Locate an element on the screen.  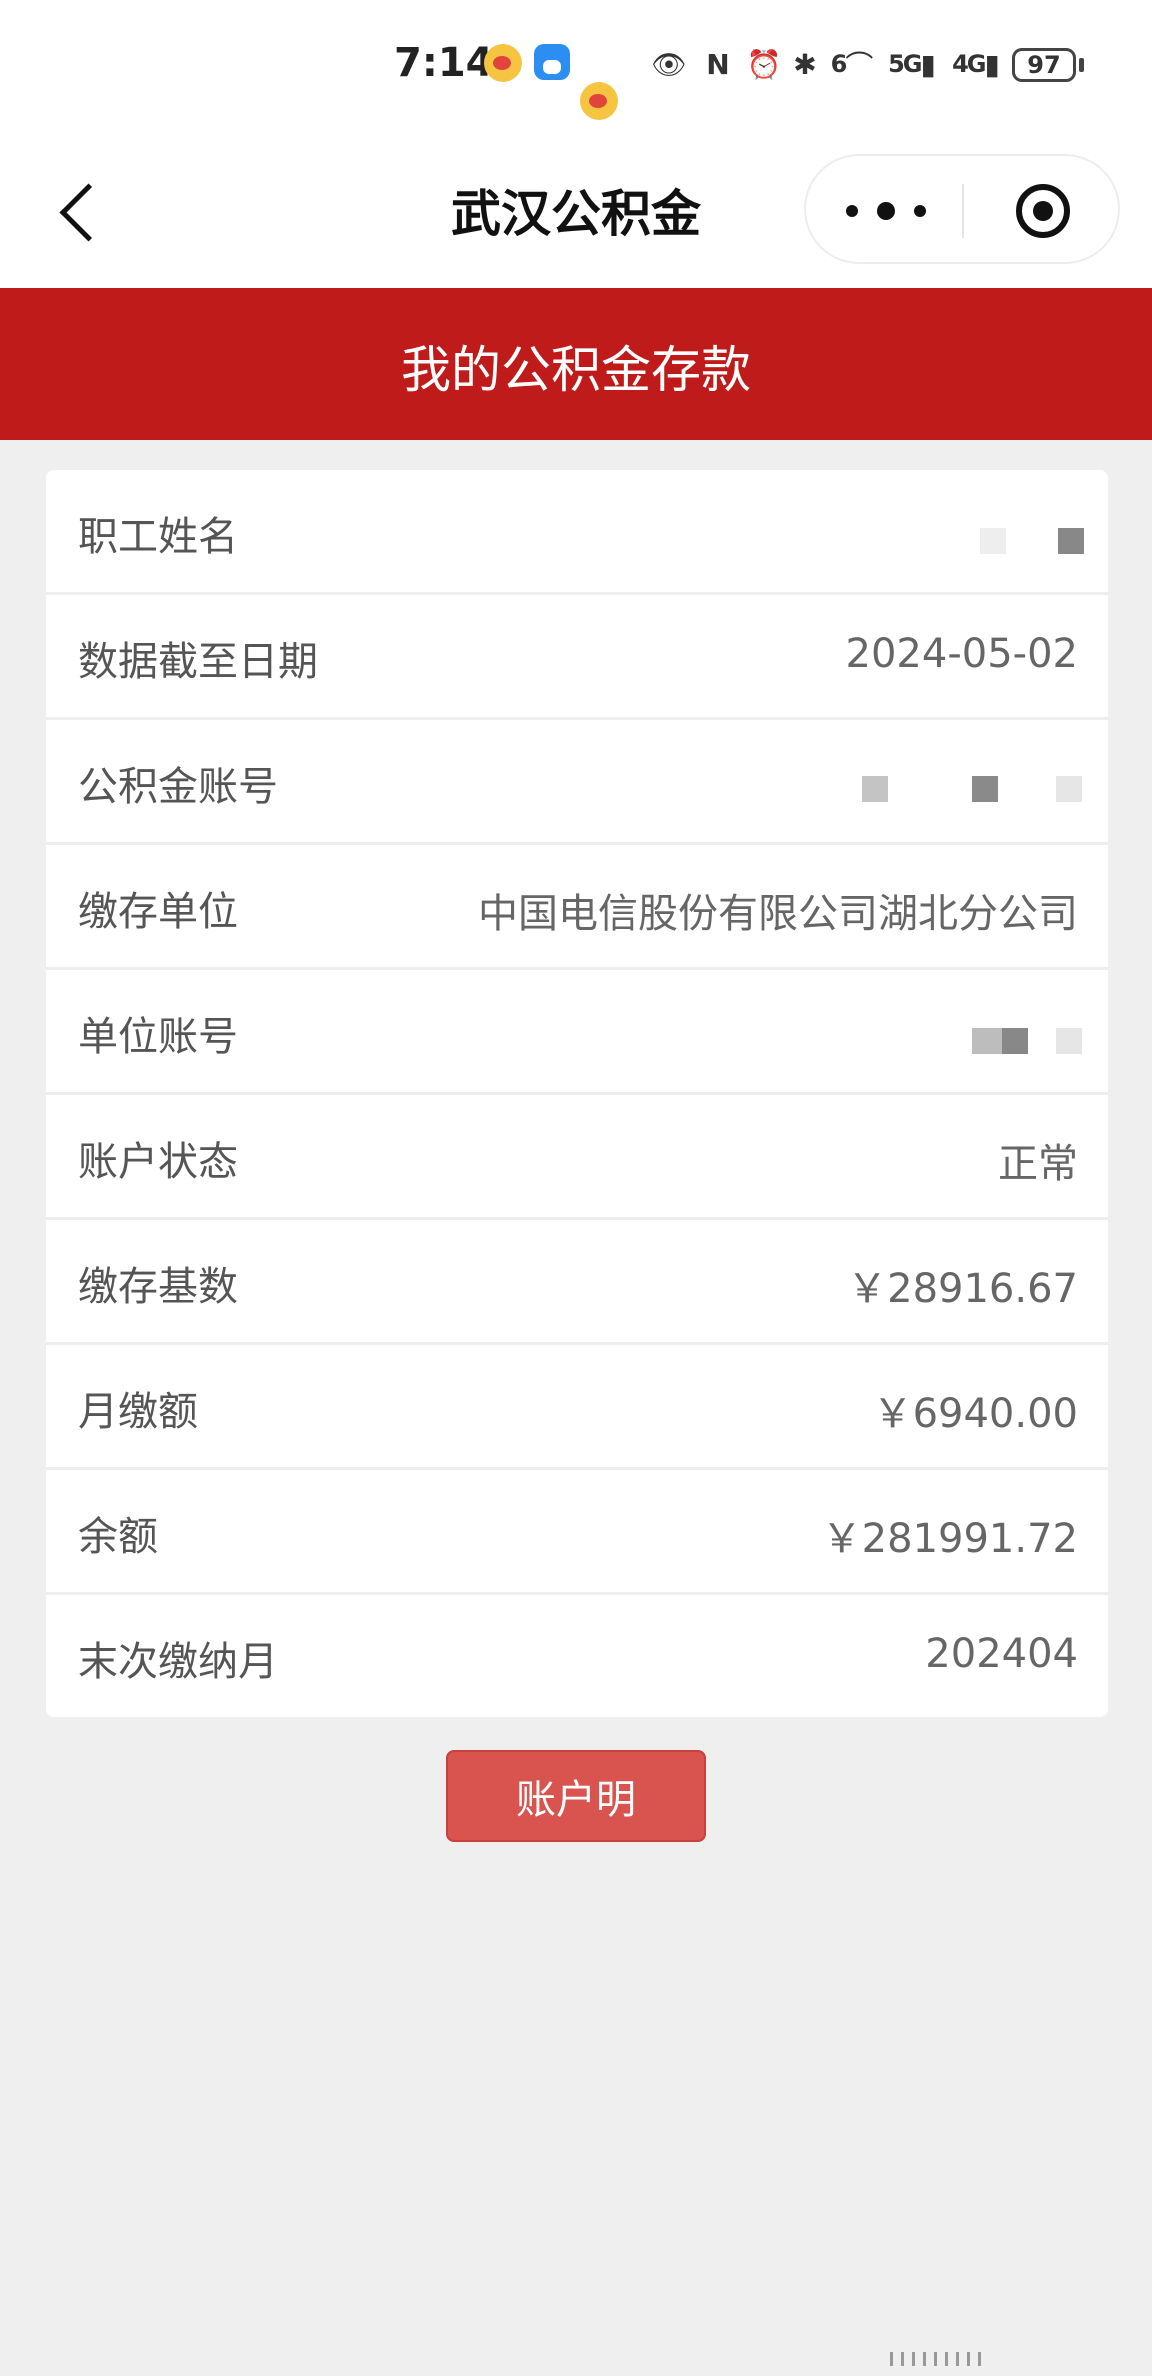
eye-icon: 👁 is located at coordinates (669, 64).